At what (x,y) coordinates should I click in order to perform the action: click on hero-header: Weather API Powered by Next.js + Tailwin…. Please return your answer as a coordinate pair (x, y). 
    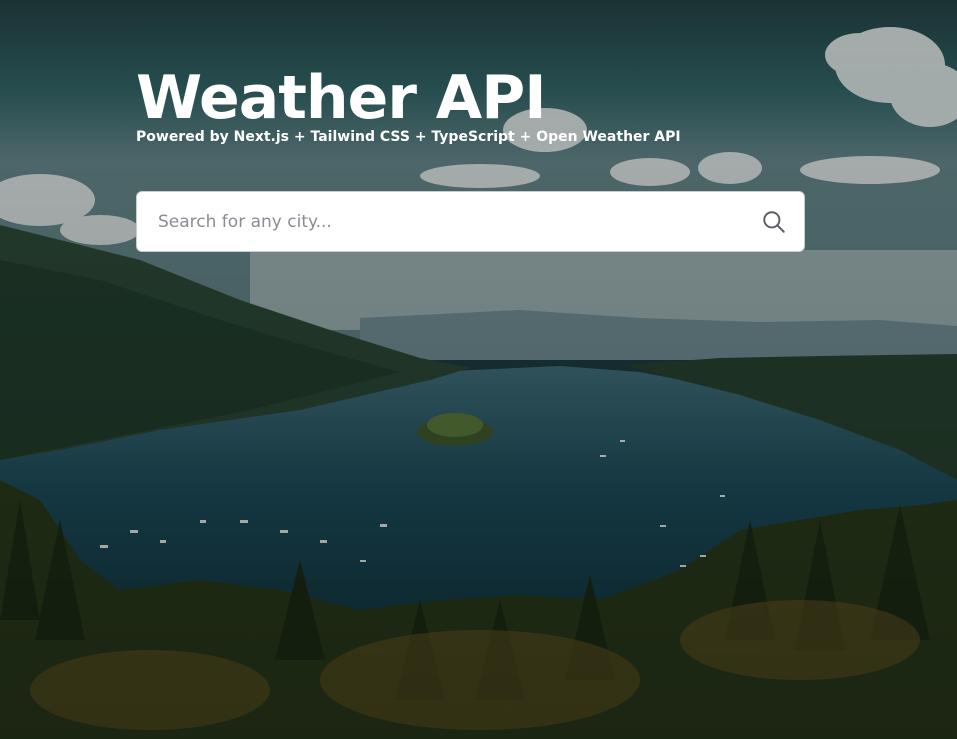
    Looking at the image, I should click on (472, 104).